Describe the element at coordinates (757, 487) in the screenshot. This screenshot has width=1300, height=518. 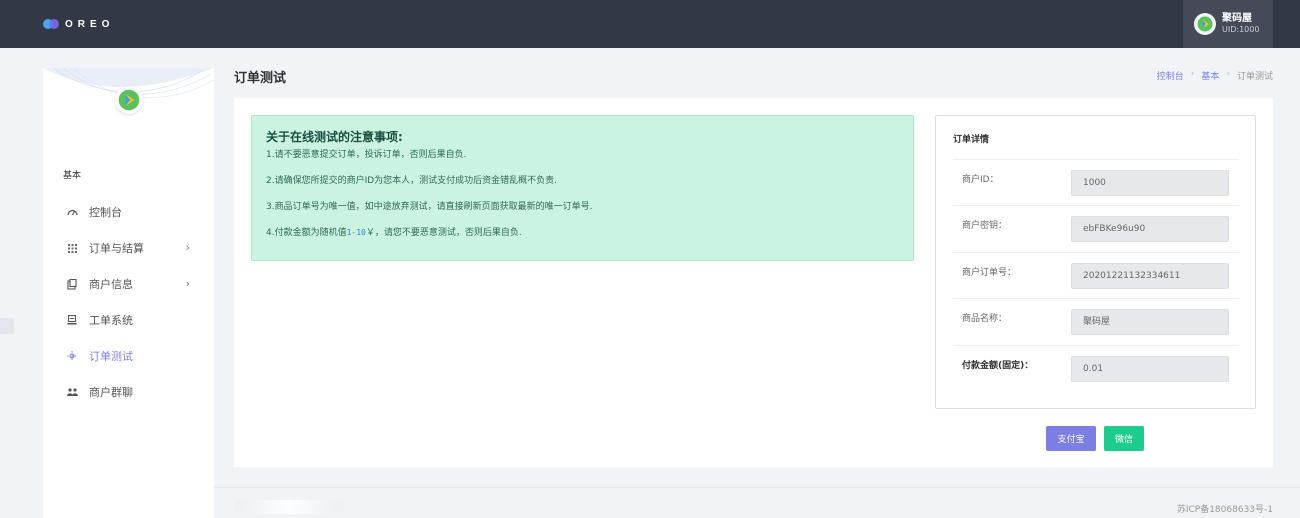
I see `footer-divider` at that location.